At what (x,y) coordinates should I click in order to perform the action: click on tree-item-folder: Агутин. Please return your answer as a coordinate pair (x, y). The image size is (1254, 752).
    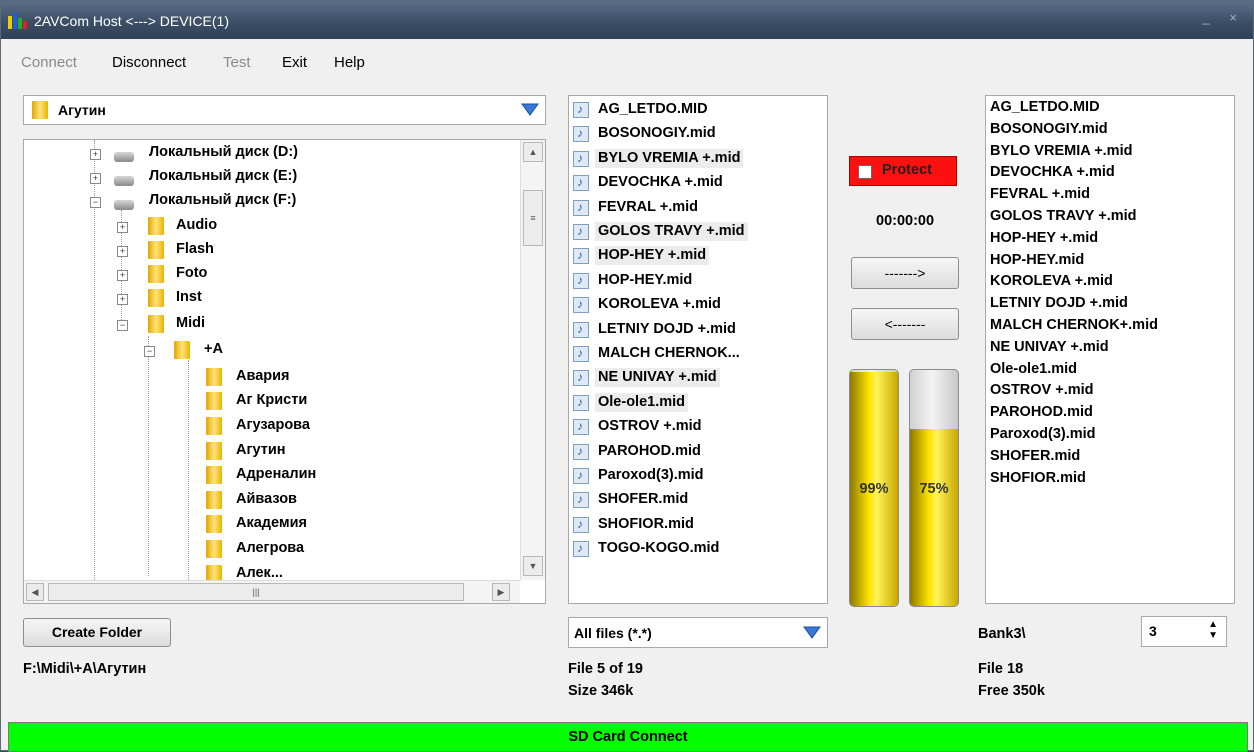
    Looking at the image, I should click on (261, 450).